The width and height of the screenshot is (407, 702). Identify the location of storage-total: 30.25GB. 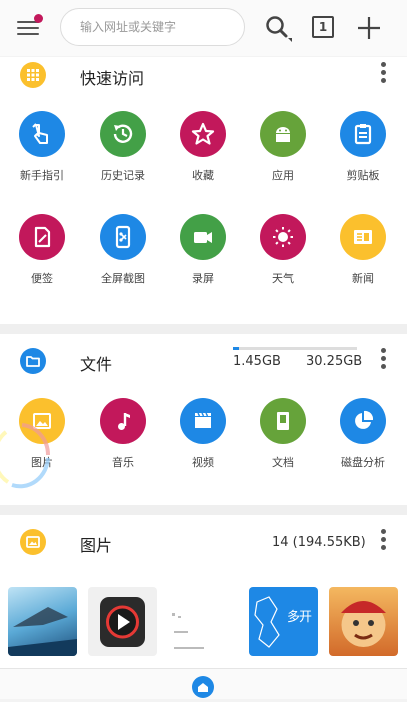
(334, 361).